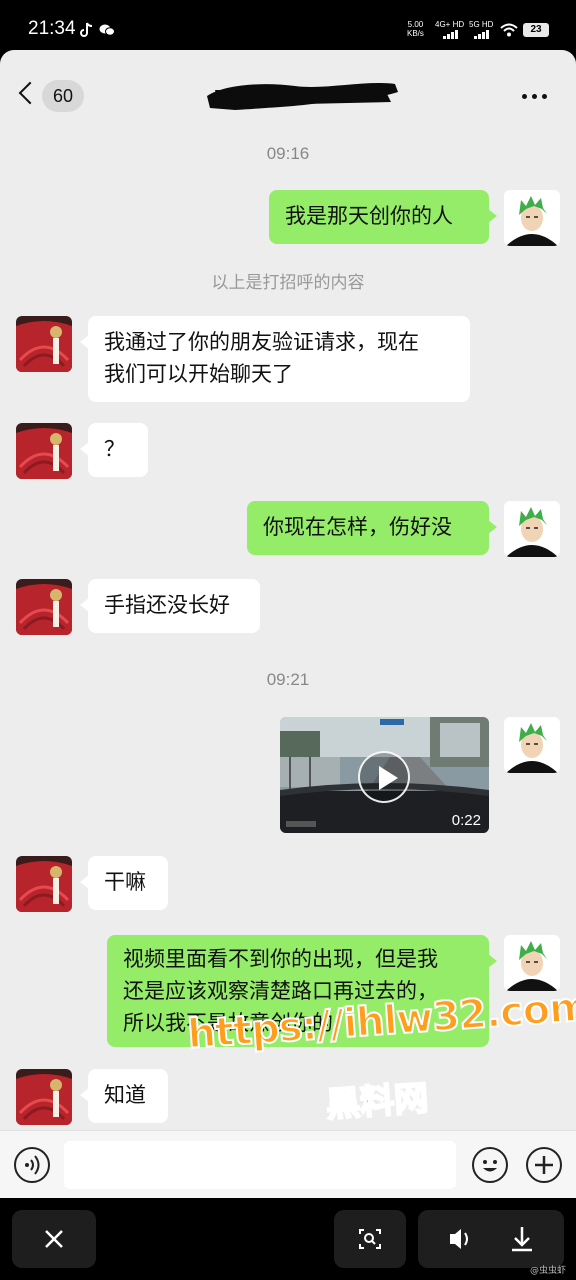 The height and width of the screenshot is (1280, 576). What do you see at coordinates (538, 96) in the screenshot?
I see `more-options-button` at bounding box center [538, 96].